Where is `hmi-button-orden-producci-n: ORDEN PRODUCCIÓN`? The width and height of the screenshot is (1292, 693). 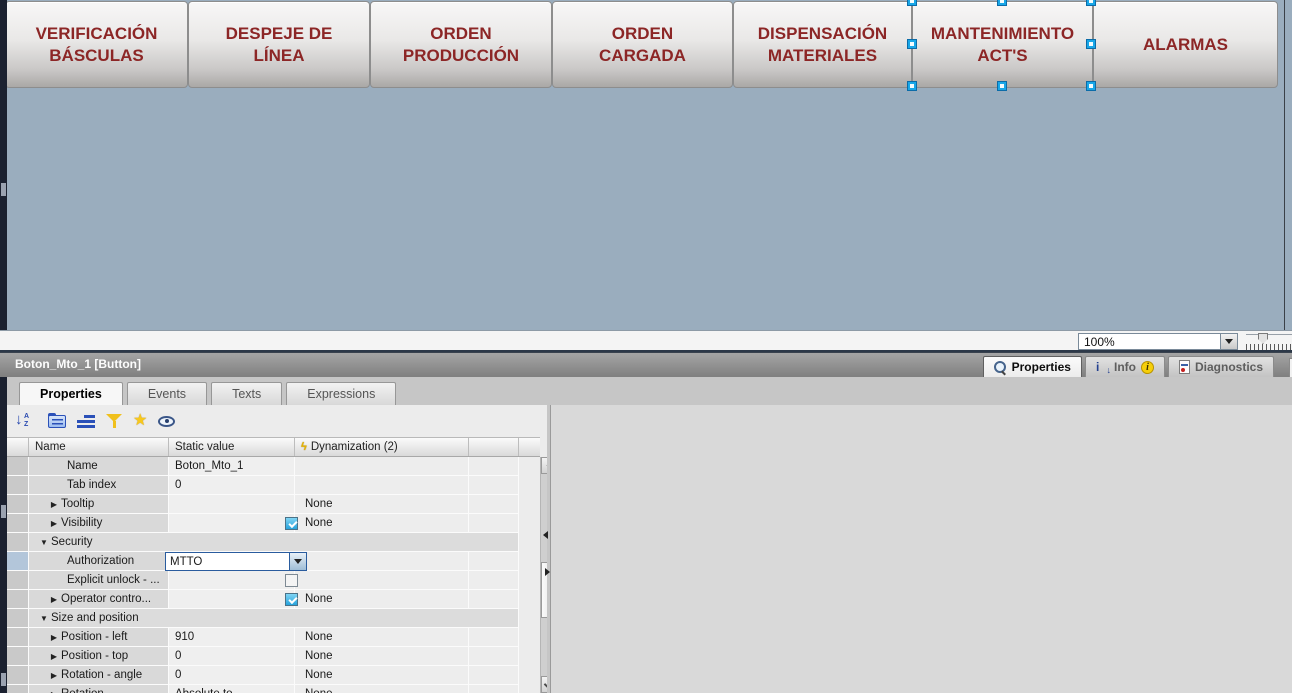
hmi-button-orden-producci-n: ORDEN PRODUCCIÓN is located at coordinates (461, 44).